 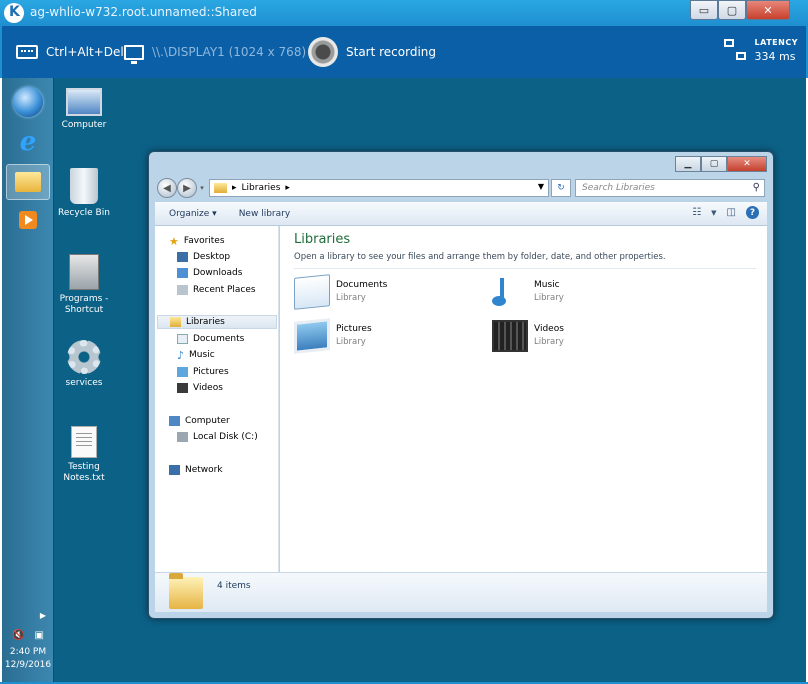 What do you see at coordinates (84, 442) in the screenshot?
I see `text-file-icon` at bounding box center [84, 442].